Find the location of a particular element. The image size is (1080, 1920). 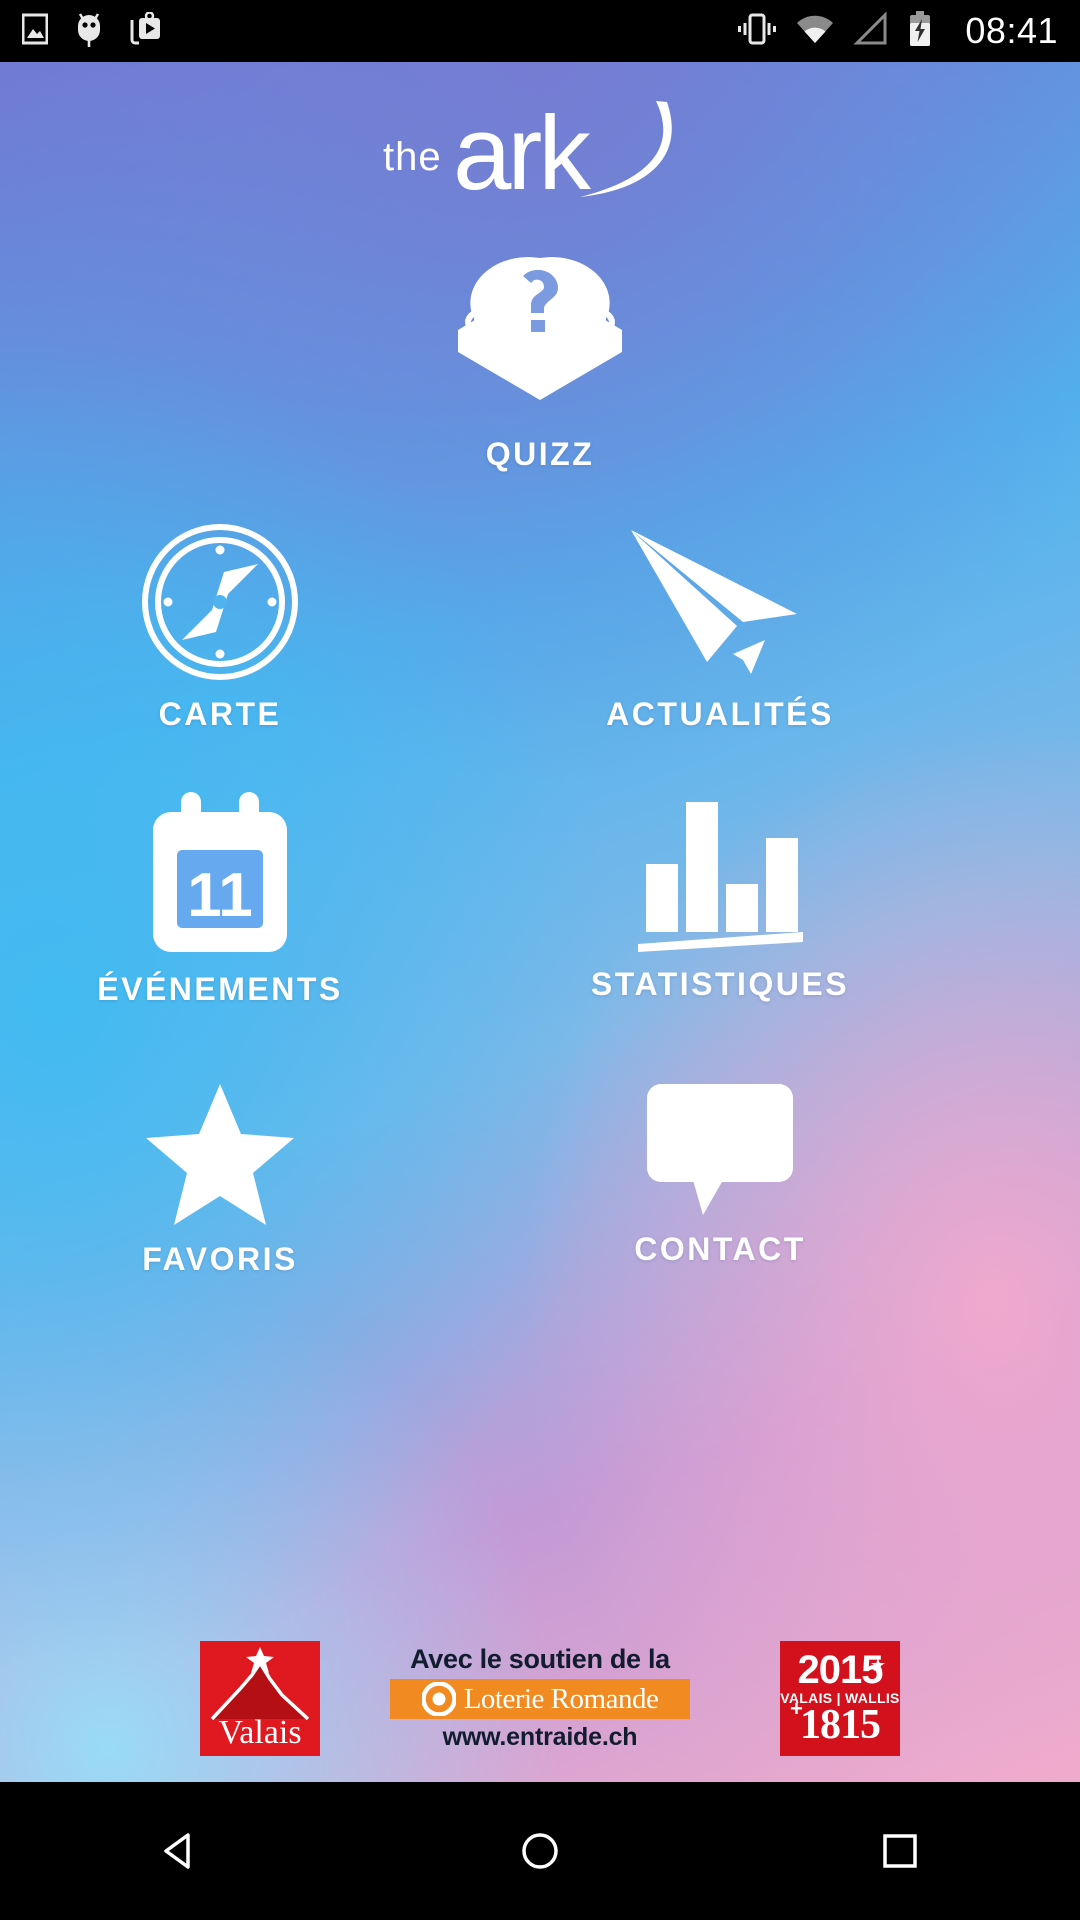

battery-charging-icon is located at coordinates (920, 31).